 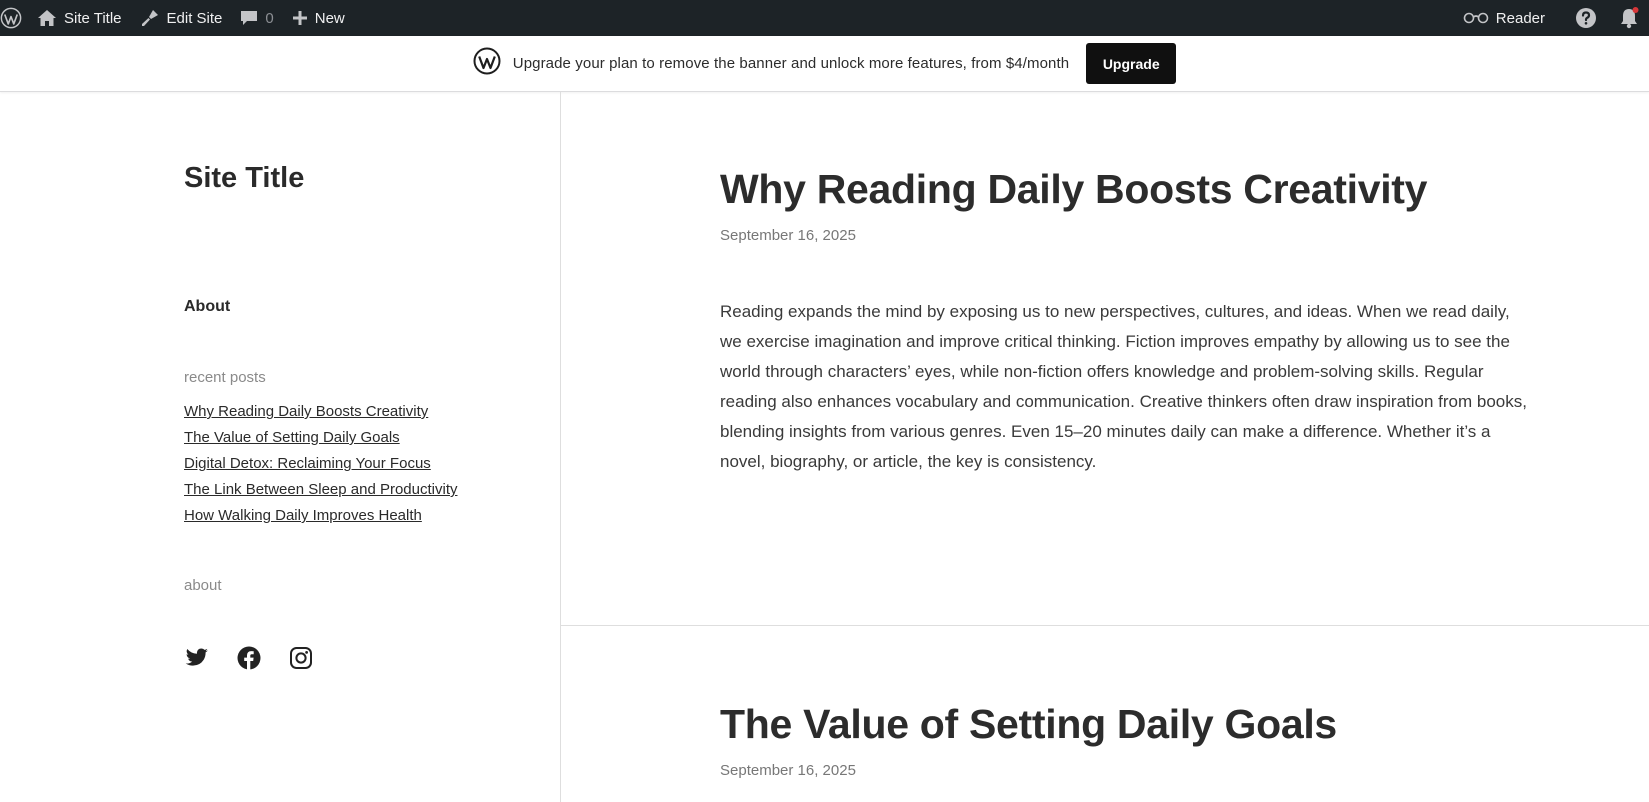 What do you see at coordinates (149, 18) in the screenshot?
I see `brush-icon` at bounding box center [149, 18].